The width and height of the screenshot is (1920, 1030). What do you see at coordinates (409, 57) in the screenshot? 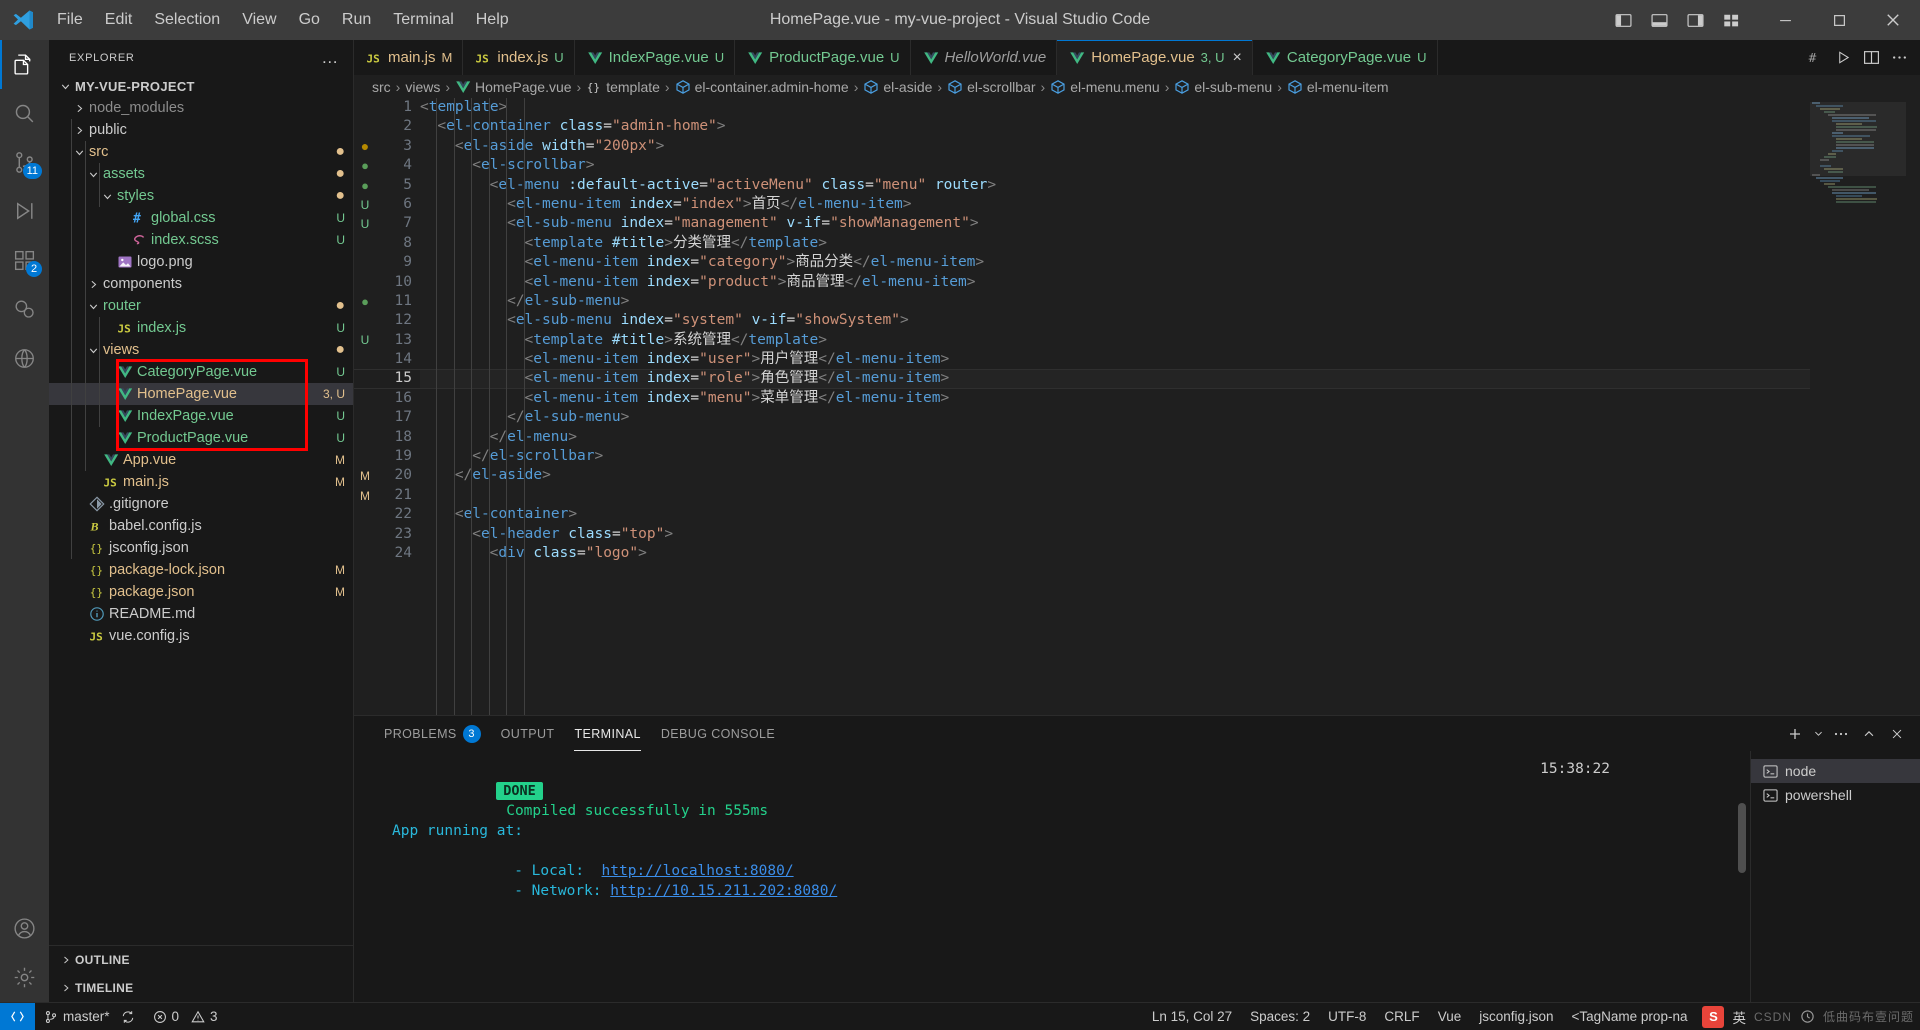
I see `editor-tab-main-js: JS main.js M` at bounding box center [409, 57].